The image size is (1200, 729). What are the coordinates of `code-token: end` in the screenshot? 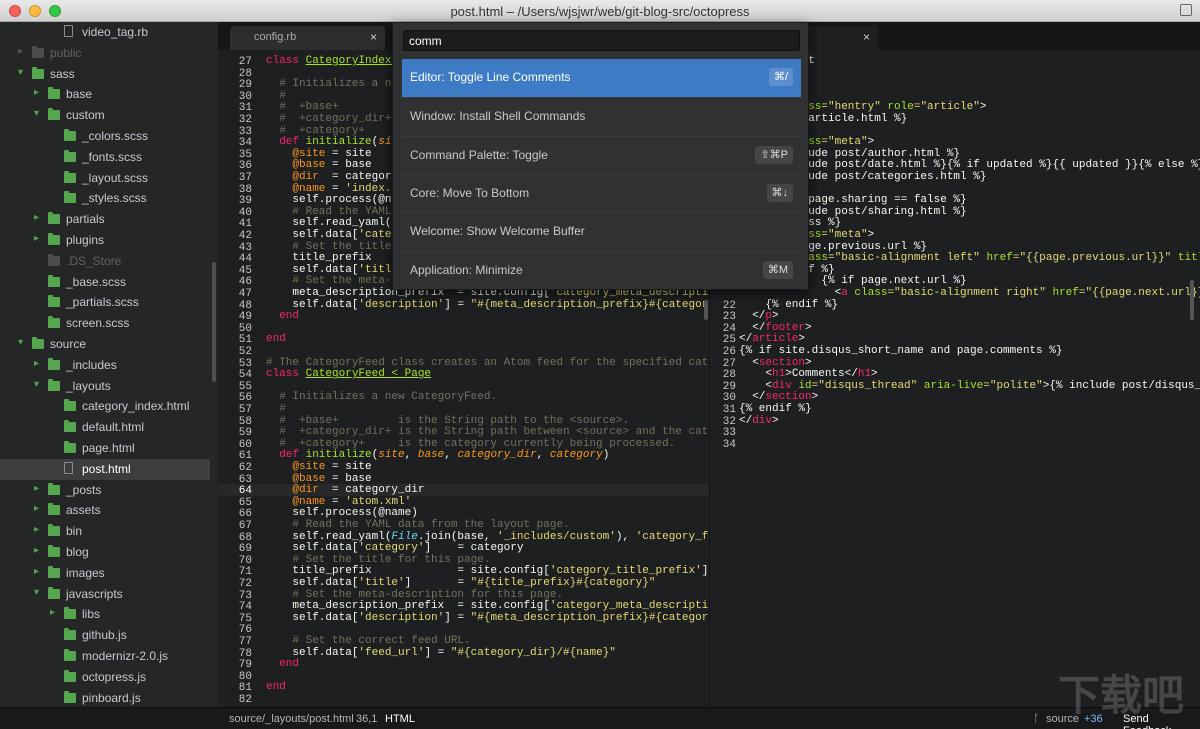 It's located at (276, 687).